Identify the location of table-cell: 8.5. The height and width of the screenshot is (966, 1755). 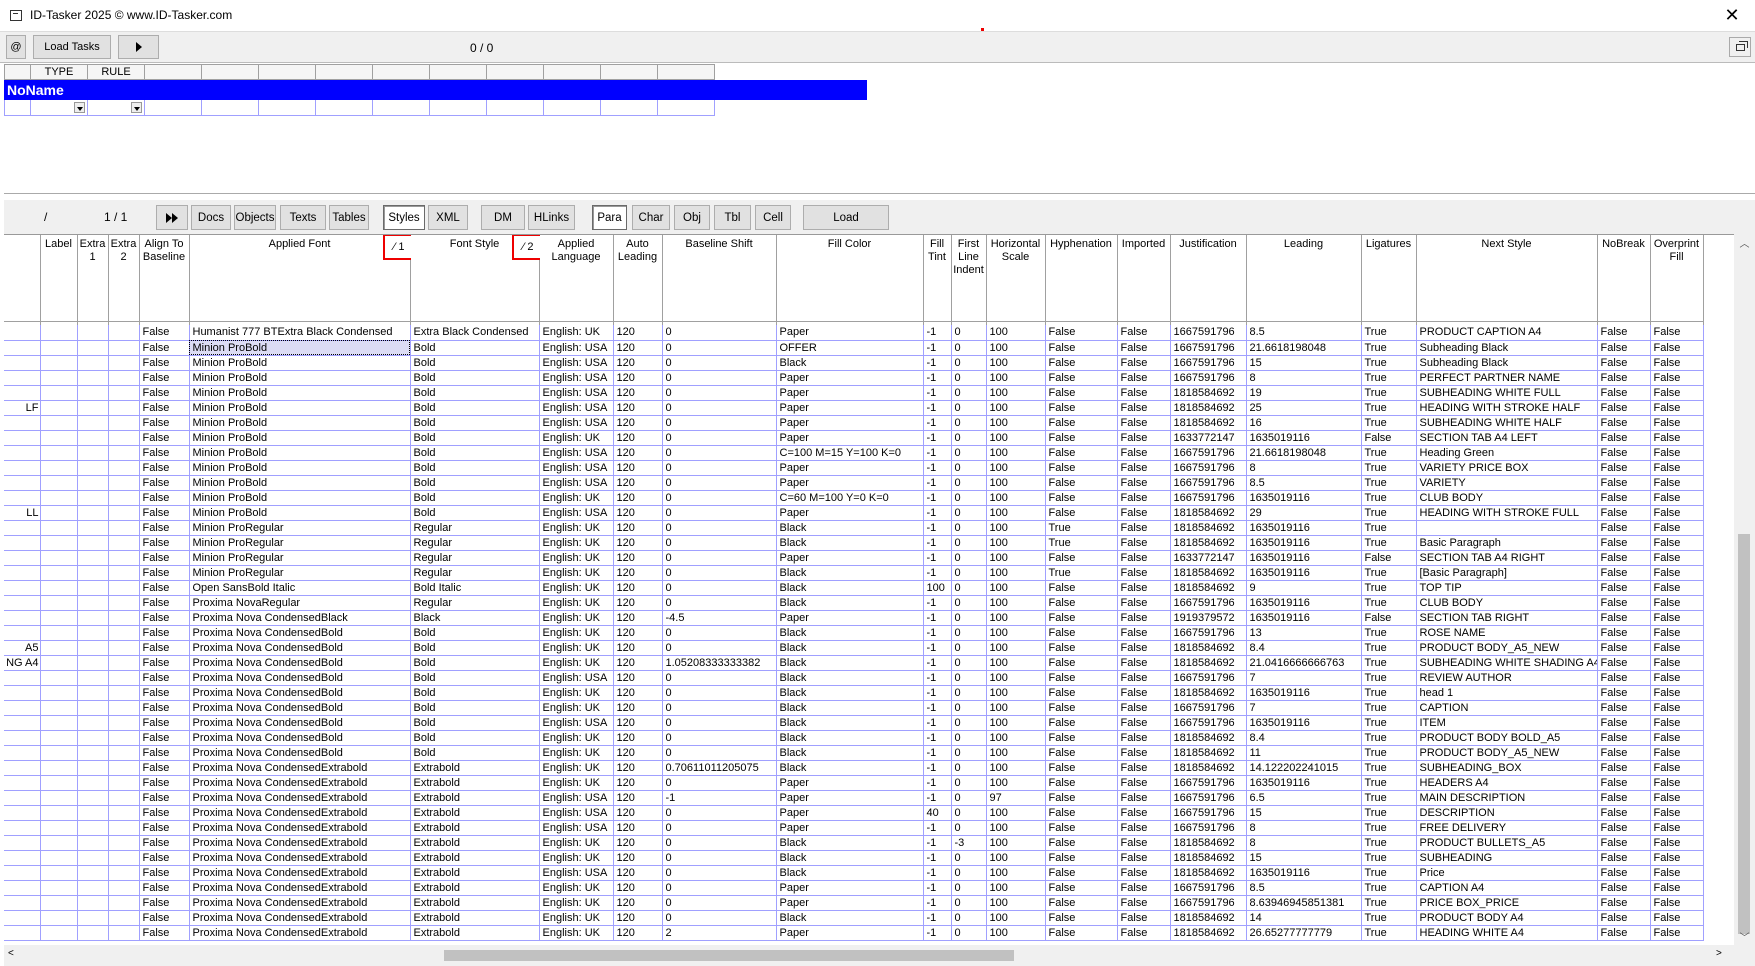
(1304, 888).